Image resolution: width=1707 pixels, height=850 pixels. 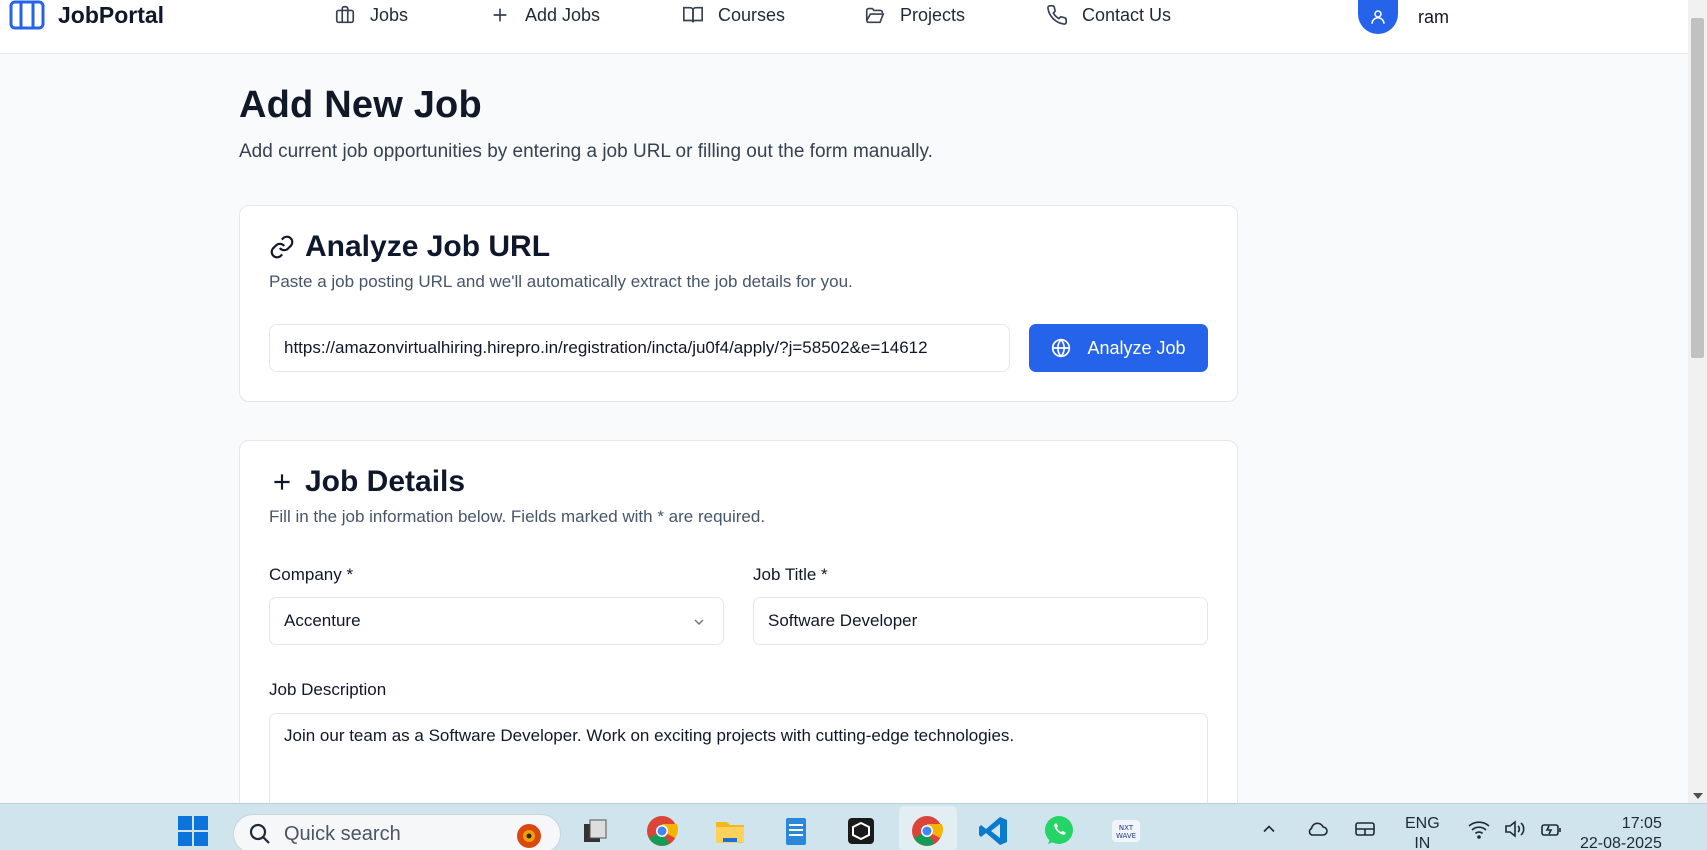 I want to click on nav-item-label: Contact Us, so click(x=1127, y=14).